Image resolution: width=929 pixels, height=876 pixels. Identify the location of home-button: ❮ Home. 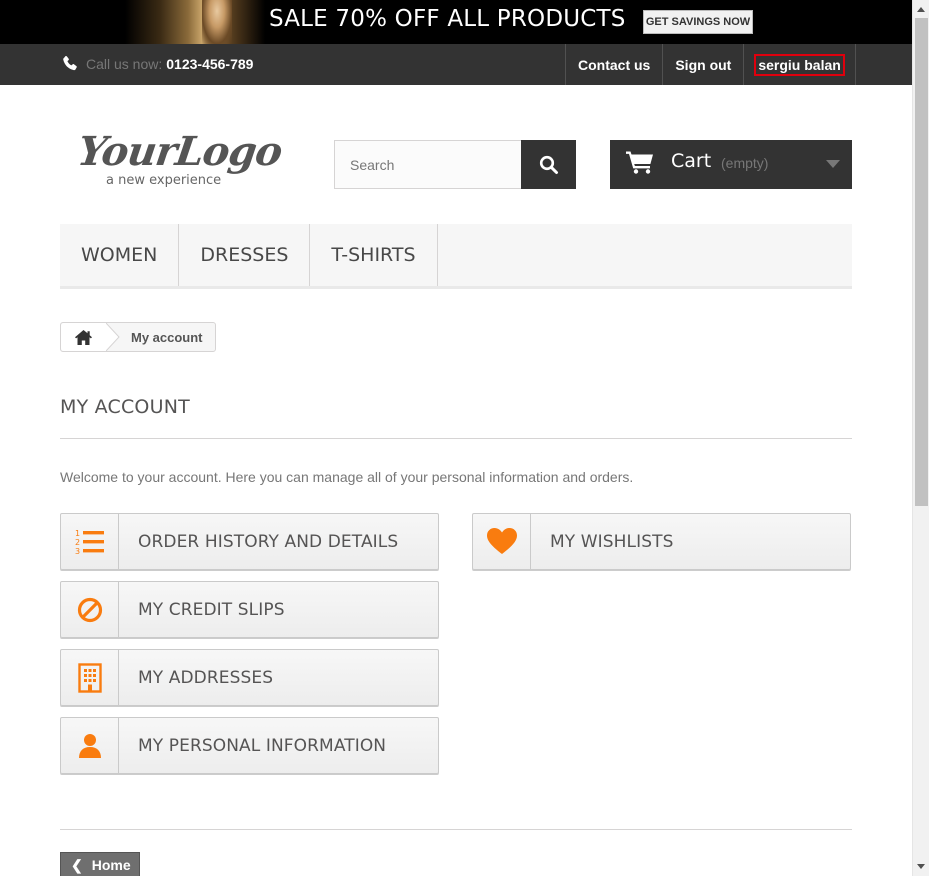
(100, 864).